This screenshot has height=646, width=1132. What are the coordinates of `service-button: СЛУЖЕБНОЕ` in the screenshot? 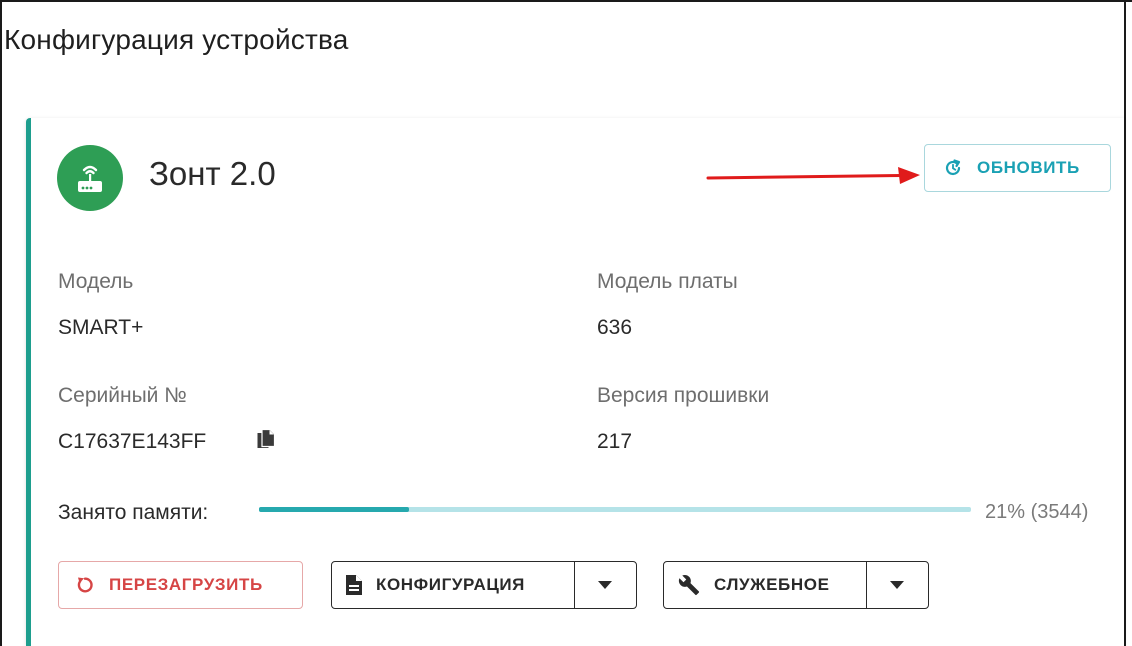 It's located at (765, 585).